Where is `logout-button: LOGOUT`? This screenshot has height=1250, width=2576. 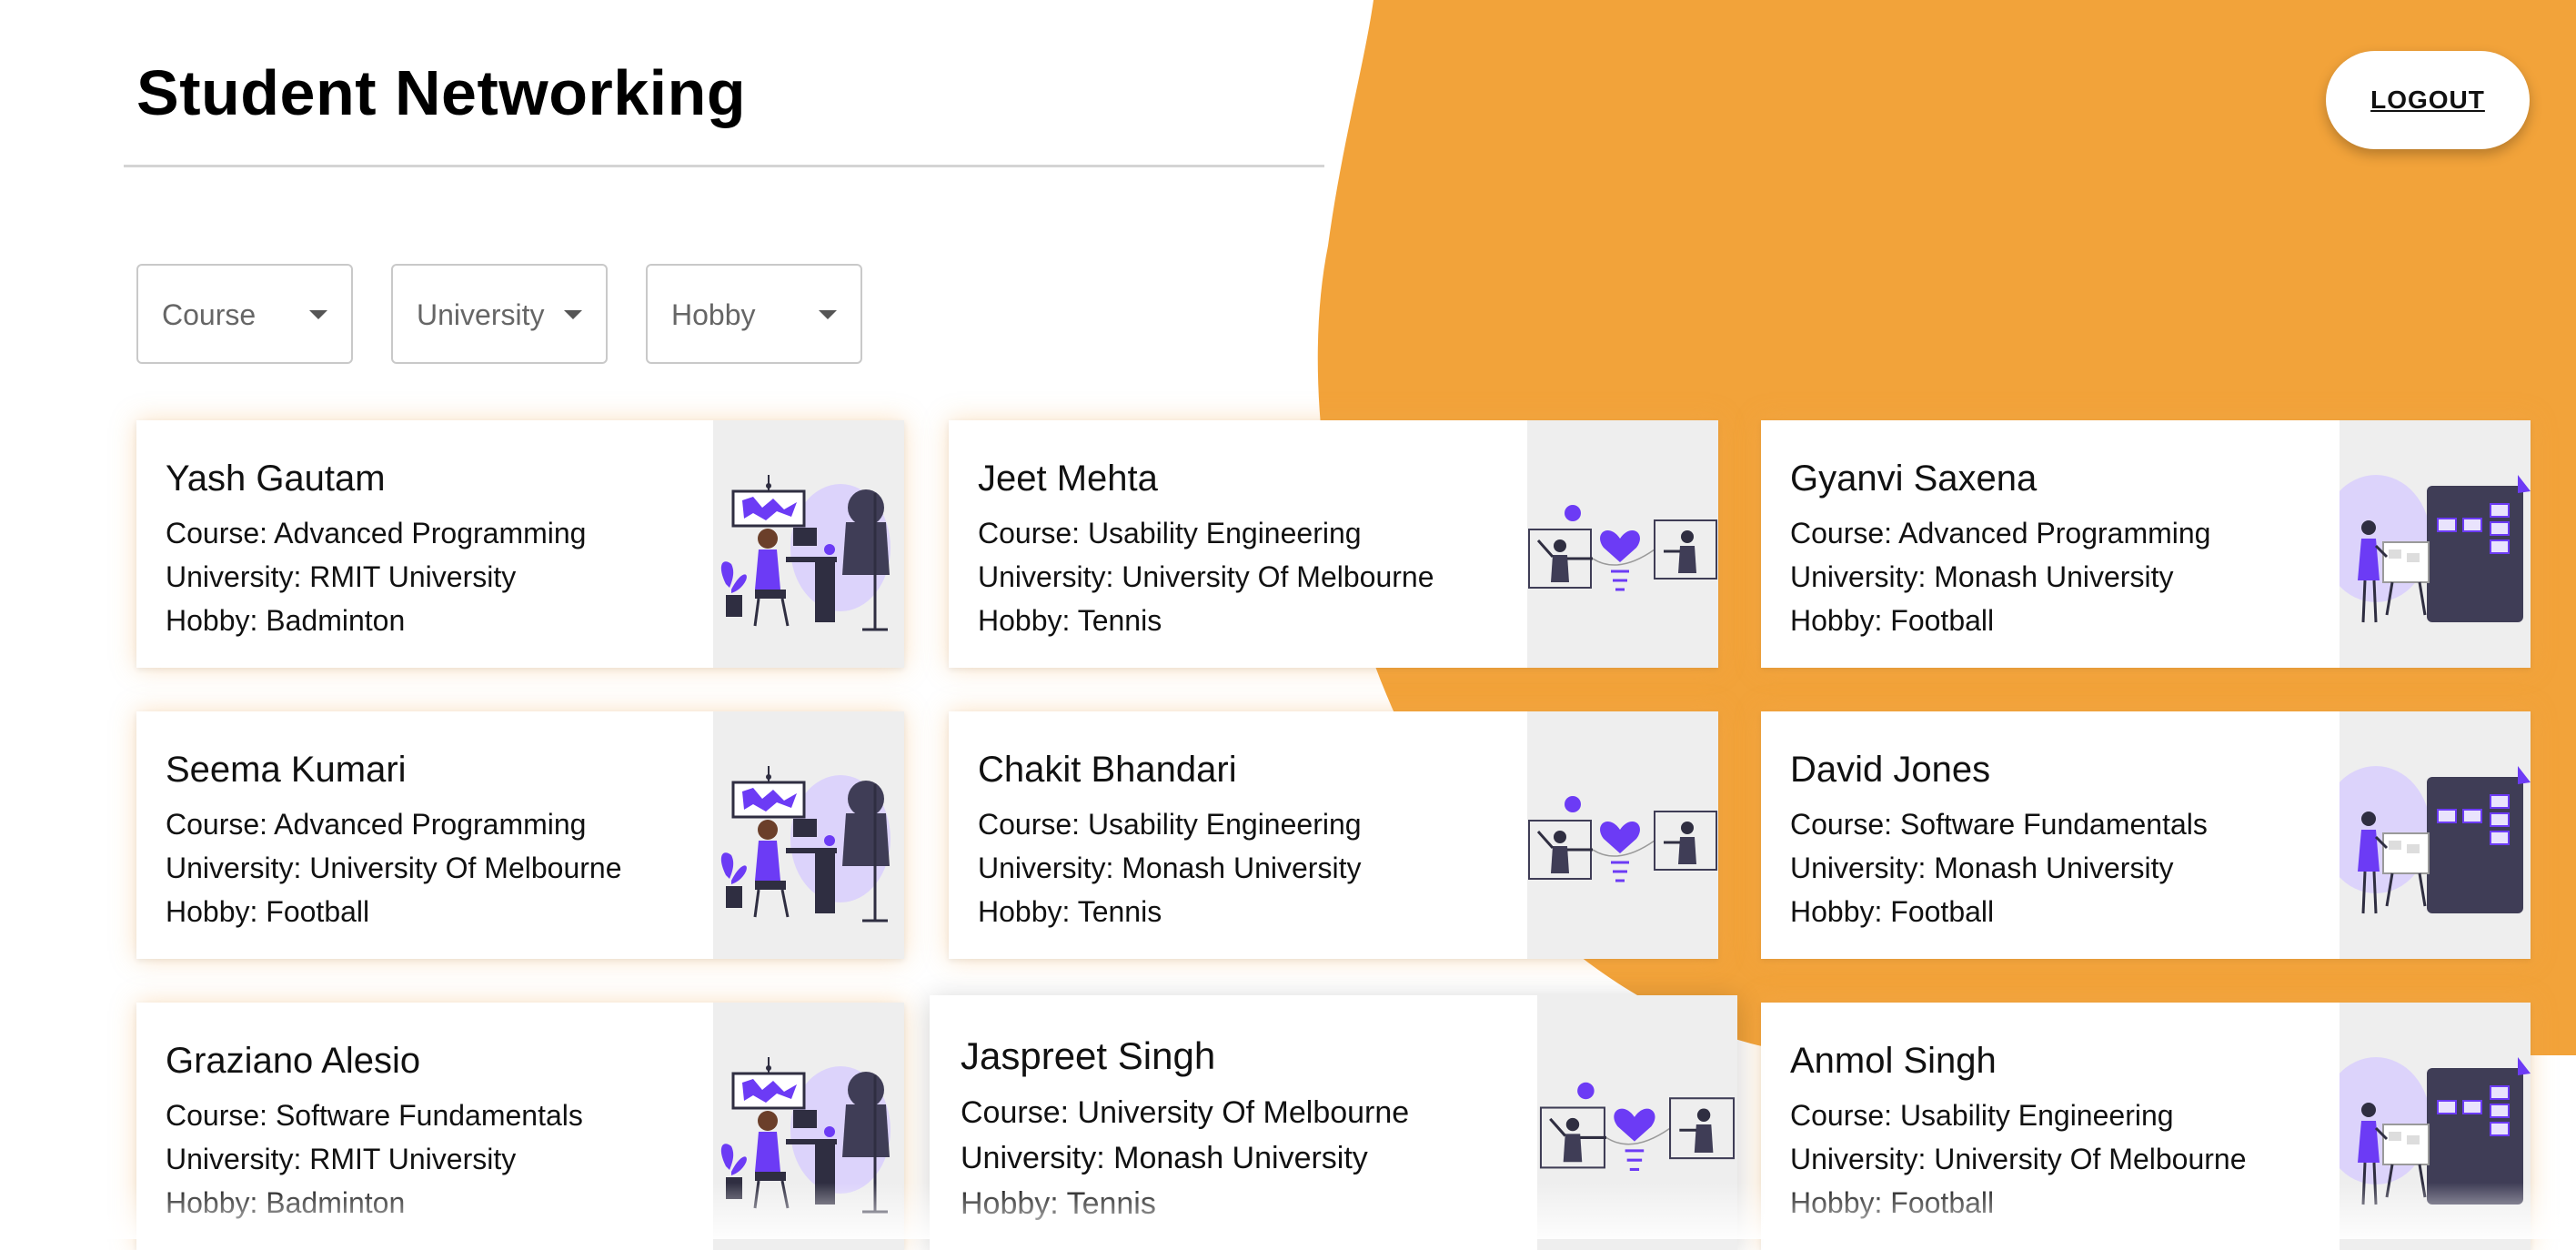 logout-button: LOGOUT is located at coordinates (2428, 100).